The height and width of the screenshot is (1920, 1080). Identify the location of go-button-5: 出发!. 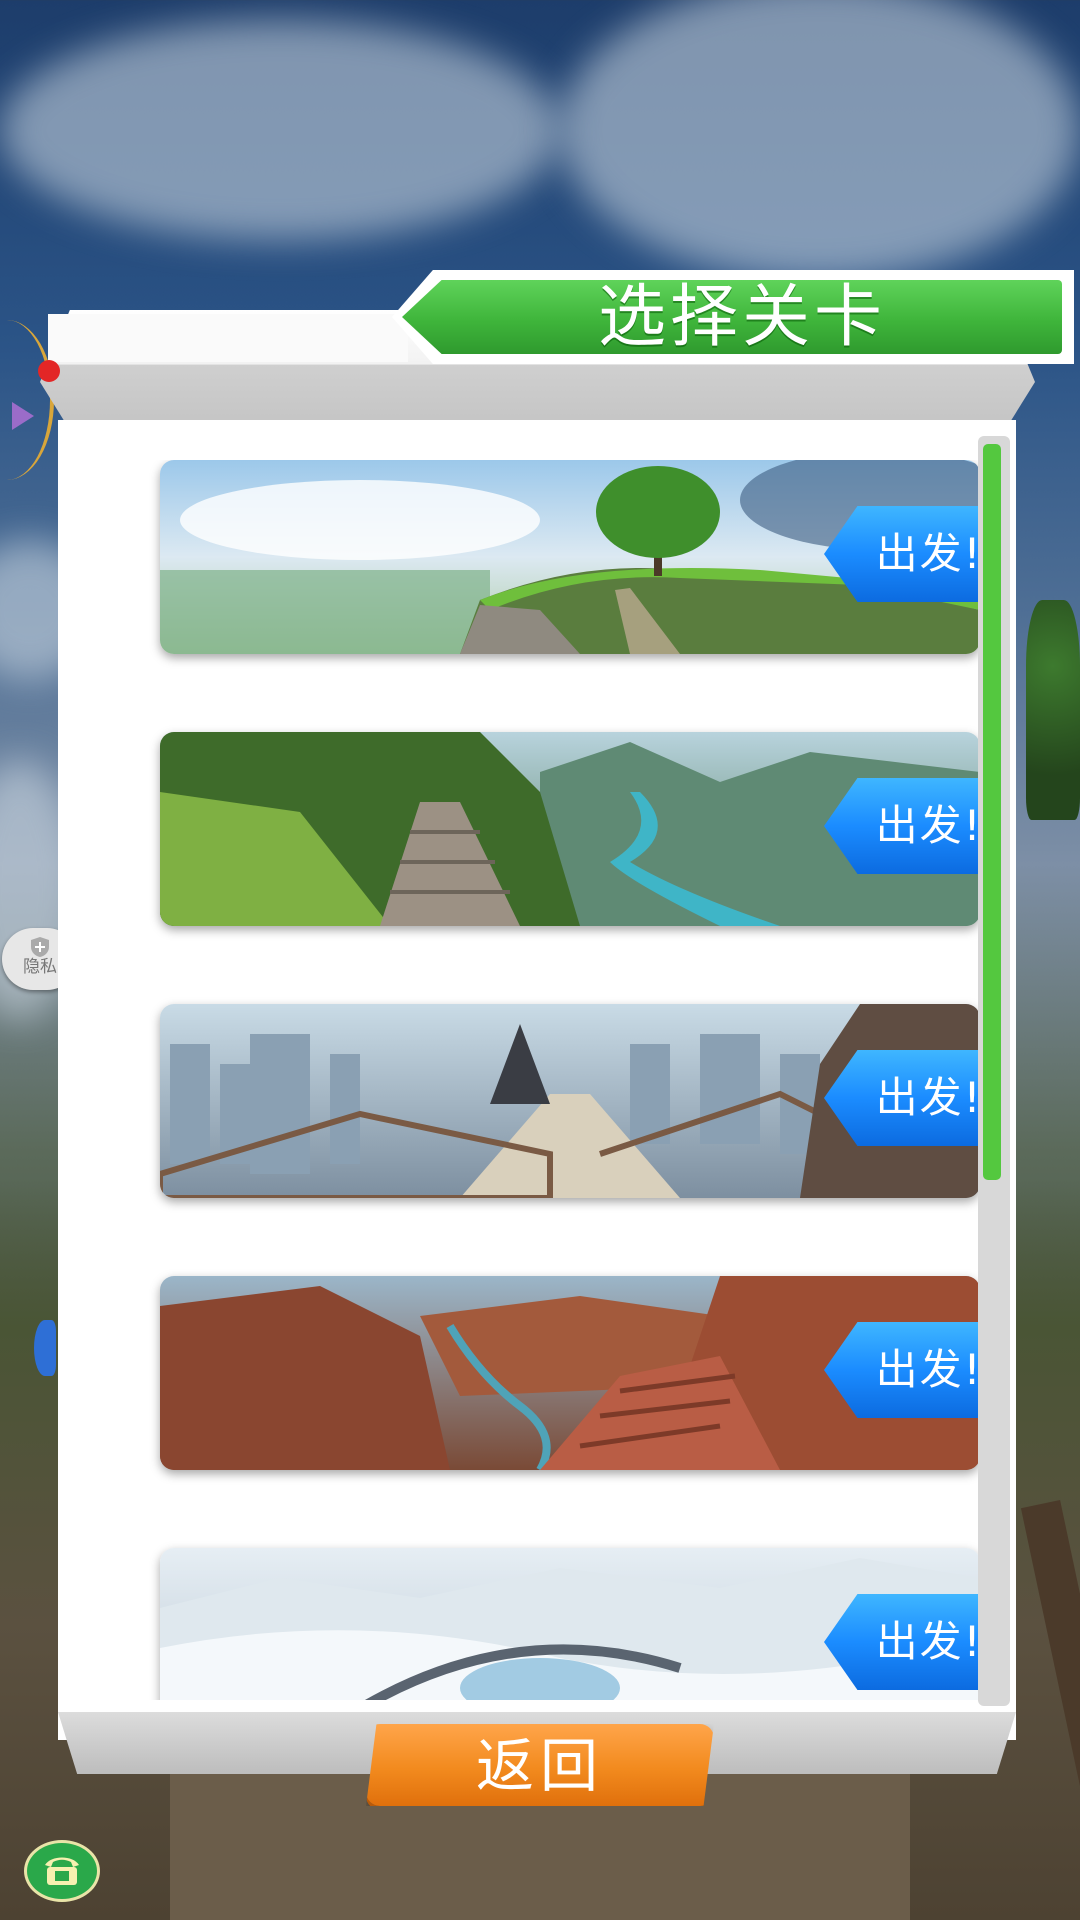
(902, 1642).